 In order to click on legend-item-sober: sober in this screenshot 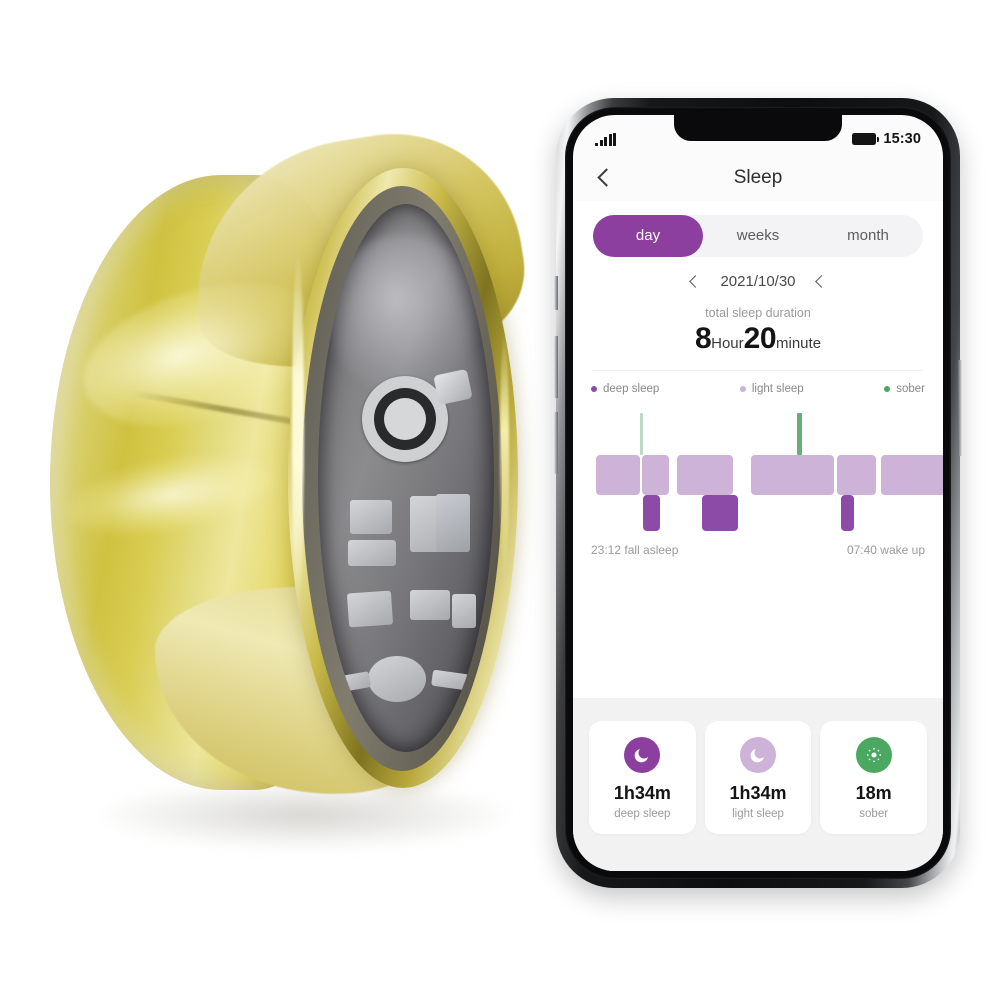, I will do `click(904, 389)`.